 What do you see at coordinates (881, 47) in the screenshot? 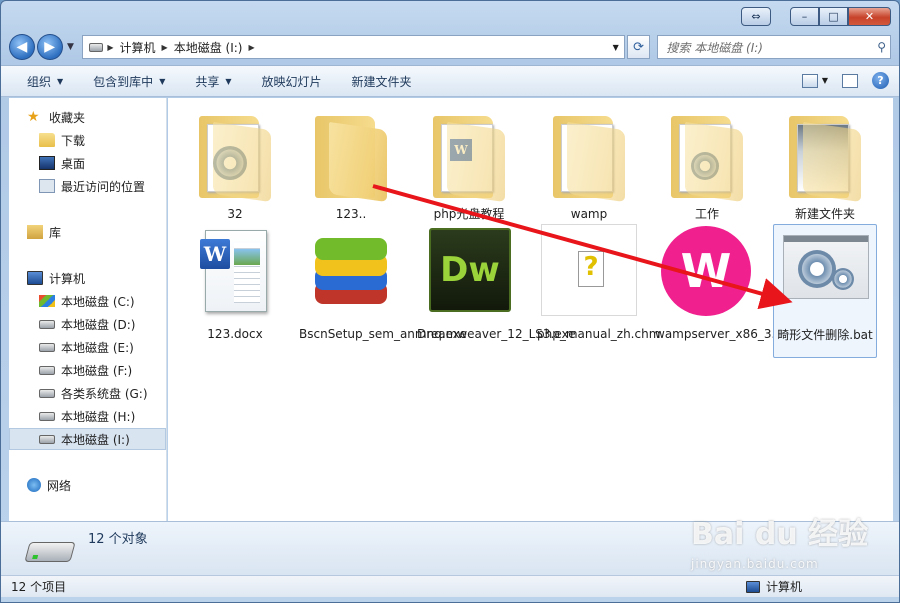
I see `search-icon: ⚲` at bounding box center [881, 47].